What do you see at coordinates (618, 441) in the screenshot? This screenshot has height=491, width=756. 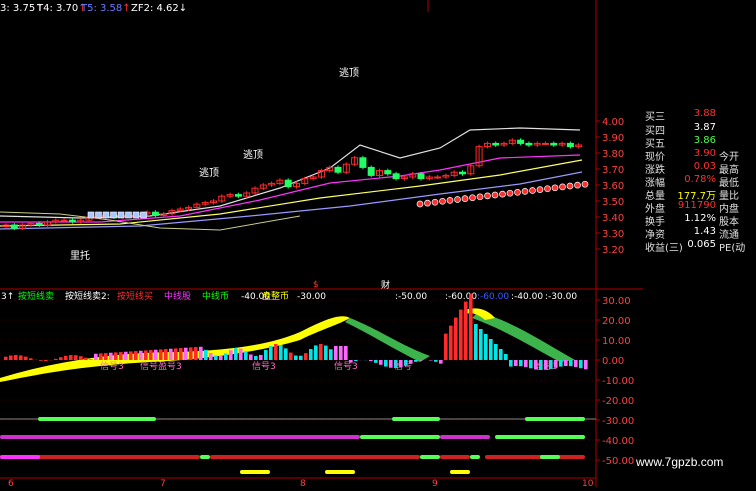 I see `osc-axis-label: -40.00` at bounding box center [618, 441].